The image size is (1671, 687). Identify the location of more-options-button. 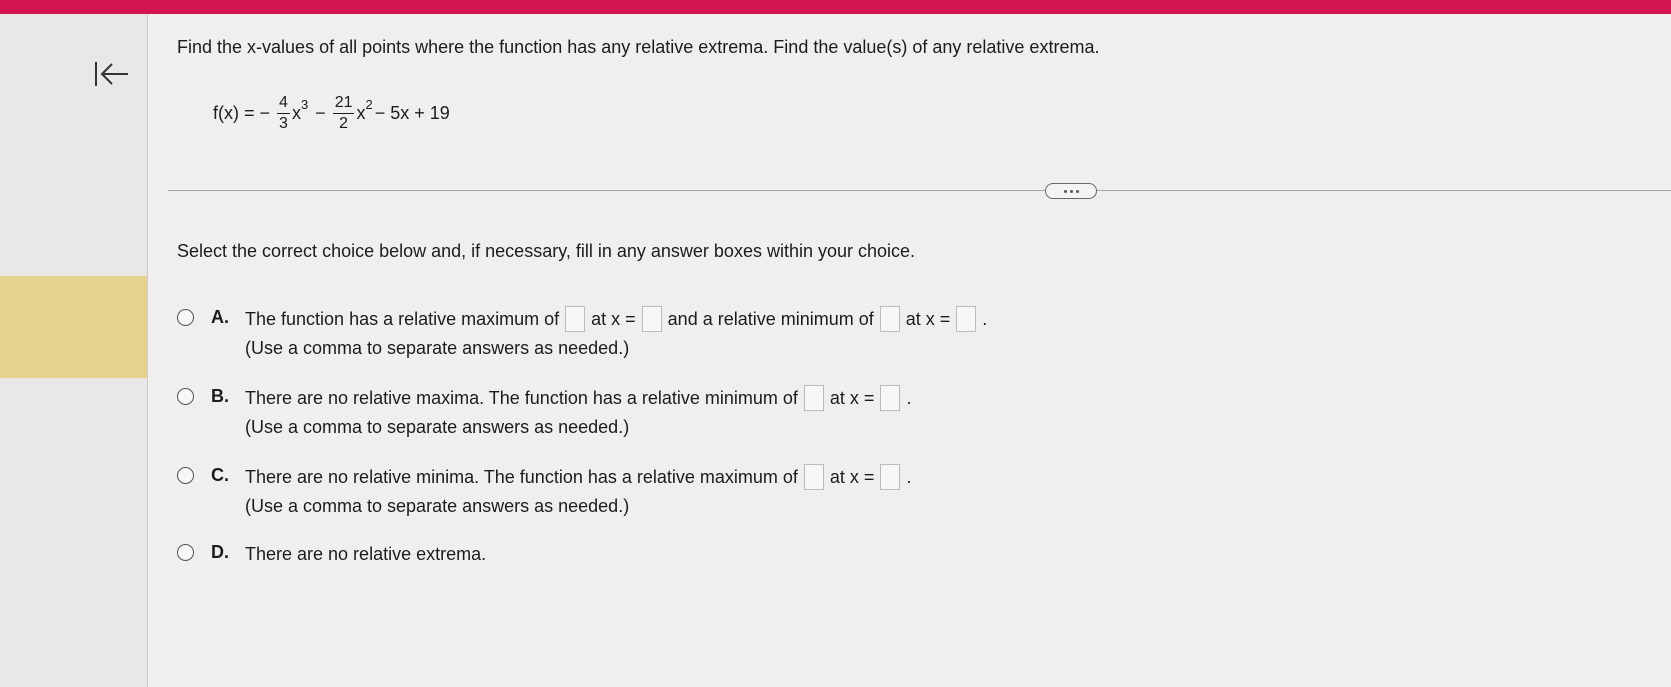
(1071, 191).